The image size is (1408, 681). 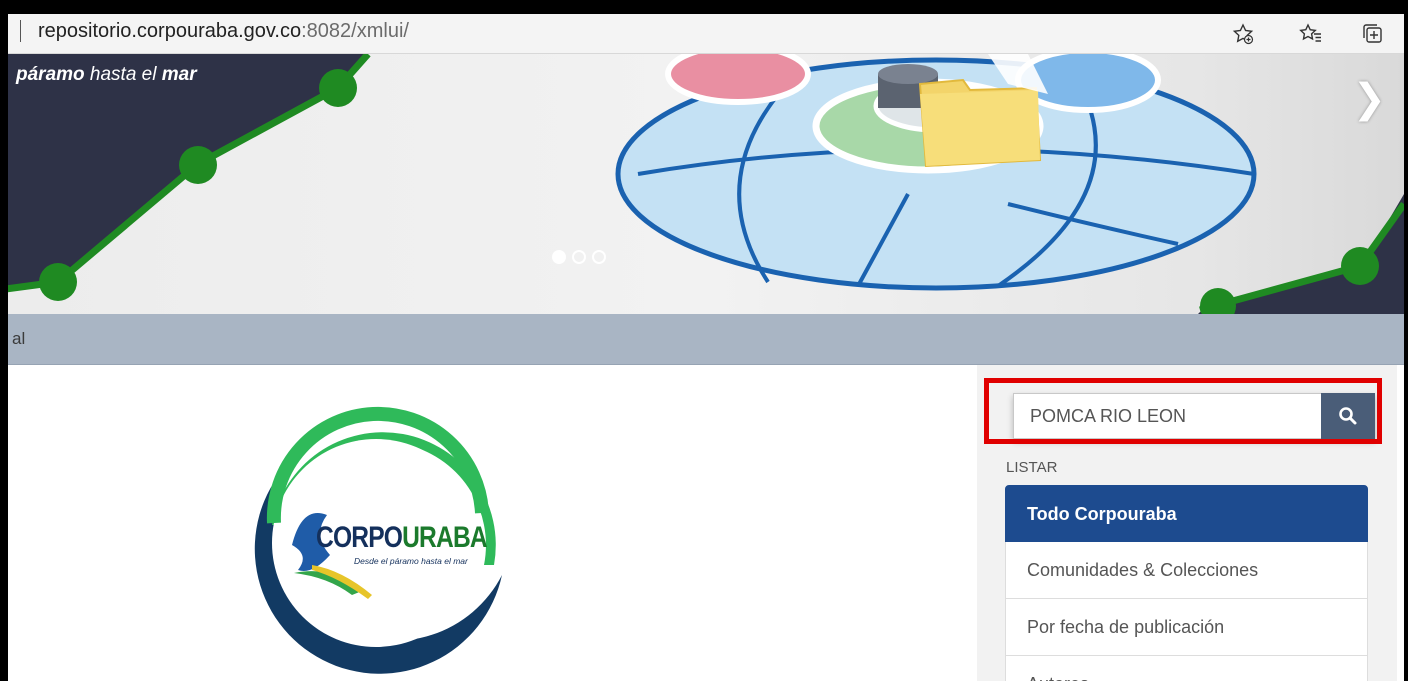 I want to click on logo-slogan: Desde el páramo hasta el mar, so click(x=411, y=561).